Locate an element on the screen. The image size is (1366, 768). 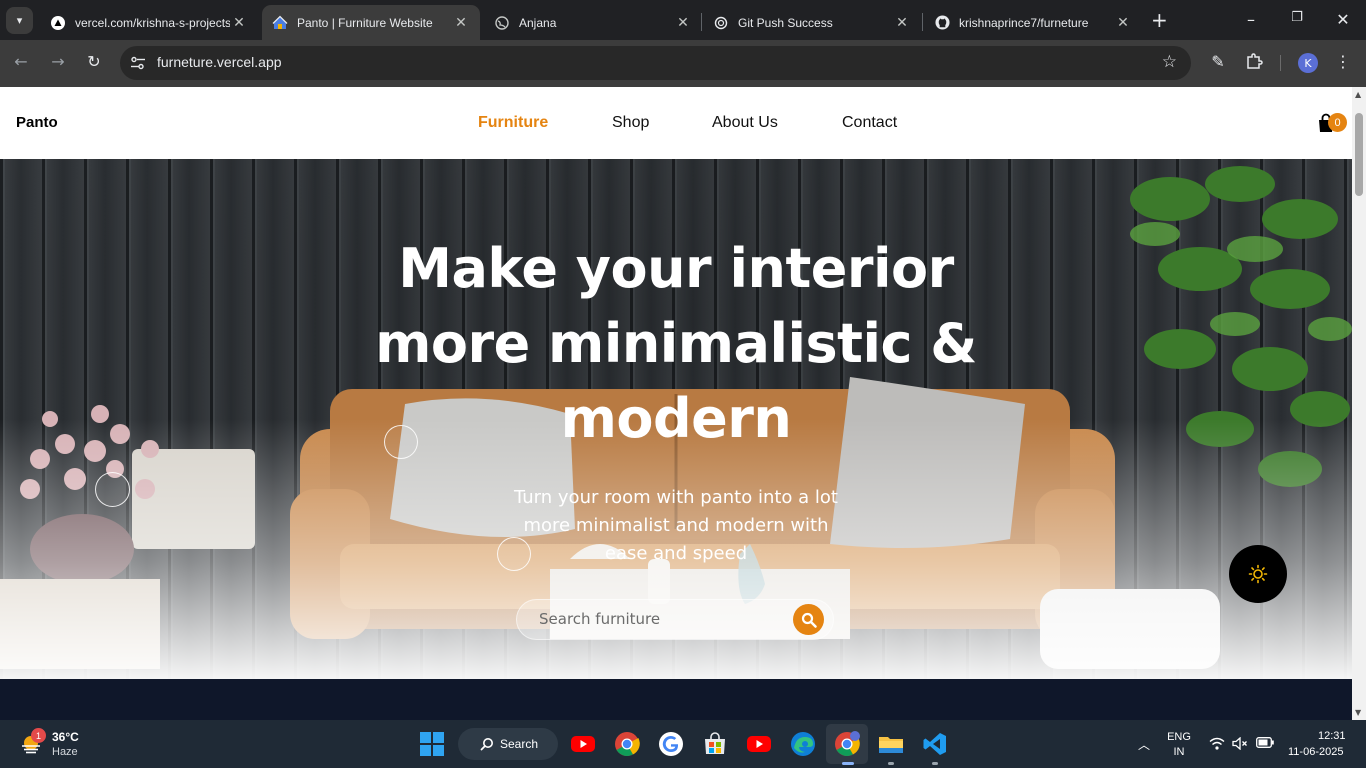
store-icon is located at coordinates (715, 744).